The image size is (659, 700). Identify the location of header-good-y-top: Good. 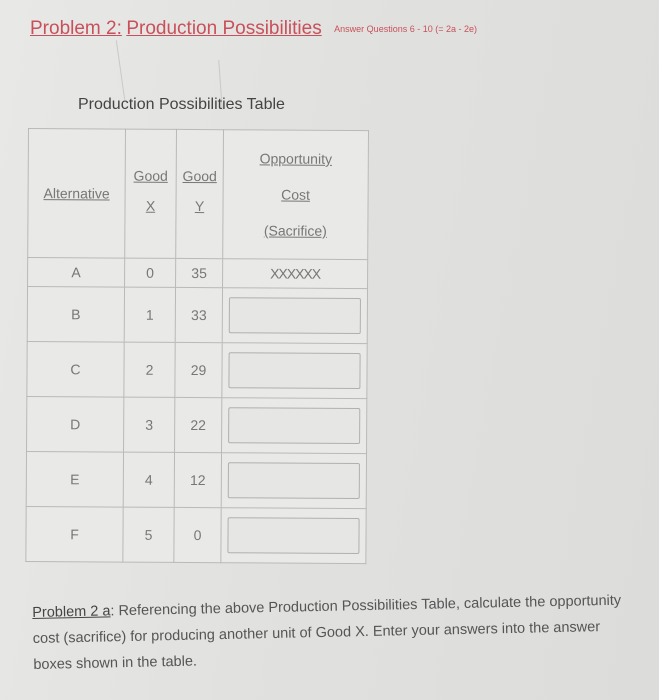
(199, 176).